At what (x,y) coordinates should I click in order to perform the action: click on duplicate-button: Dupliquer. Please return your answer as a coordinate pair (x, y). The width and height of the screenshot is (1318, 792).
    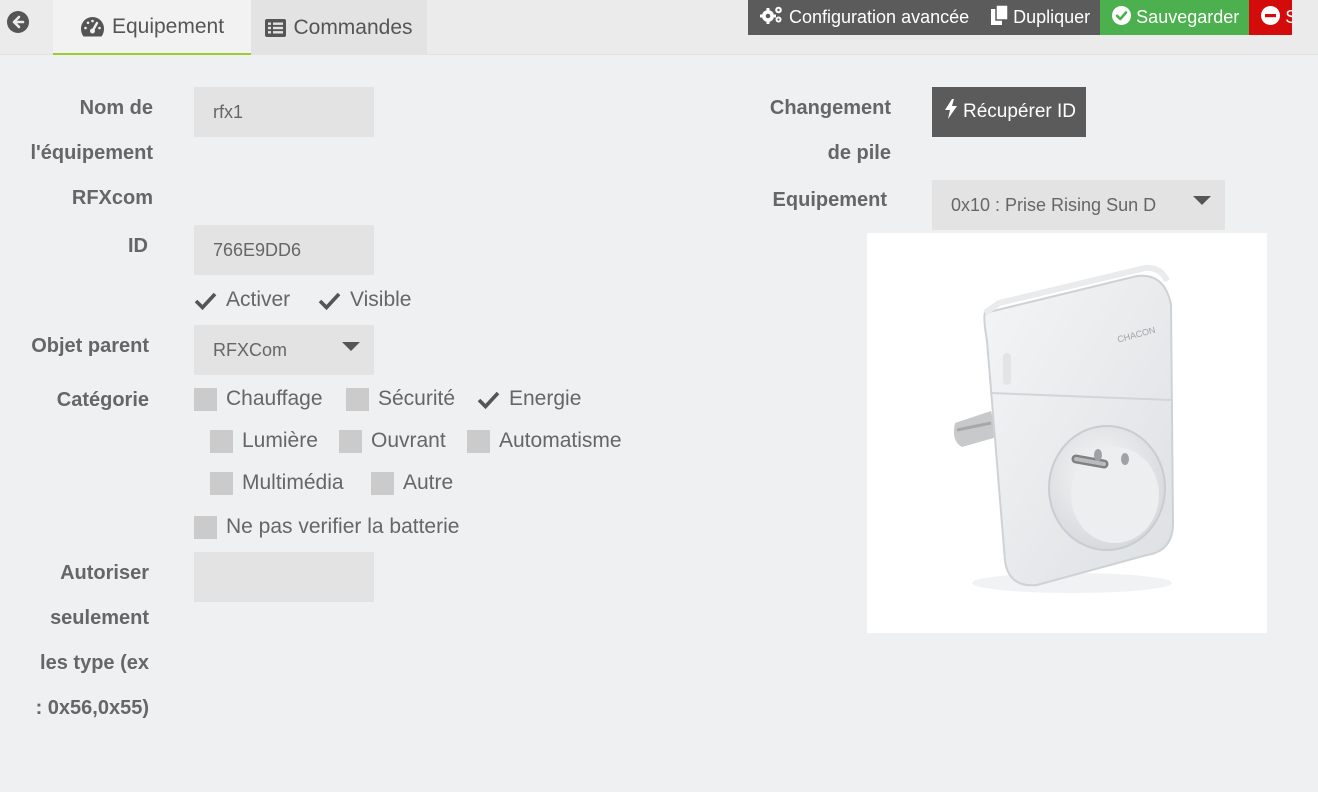
    Looking at the image, I should click on (1040, 17).